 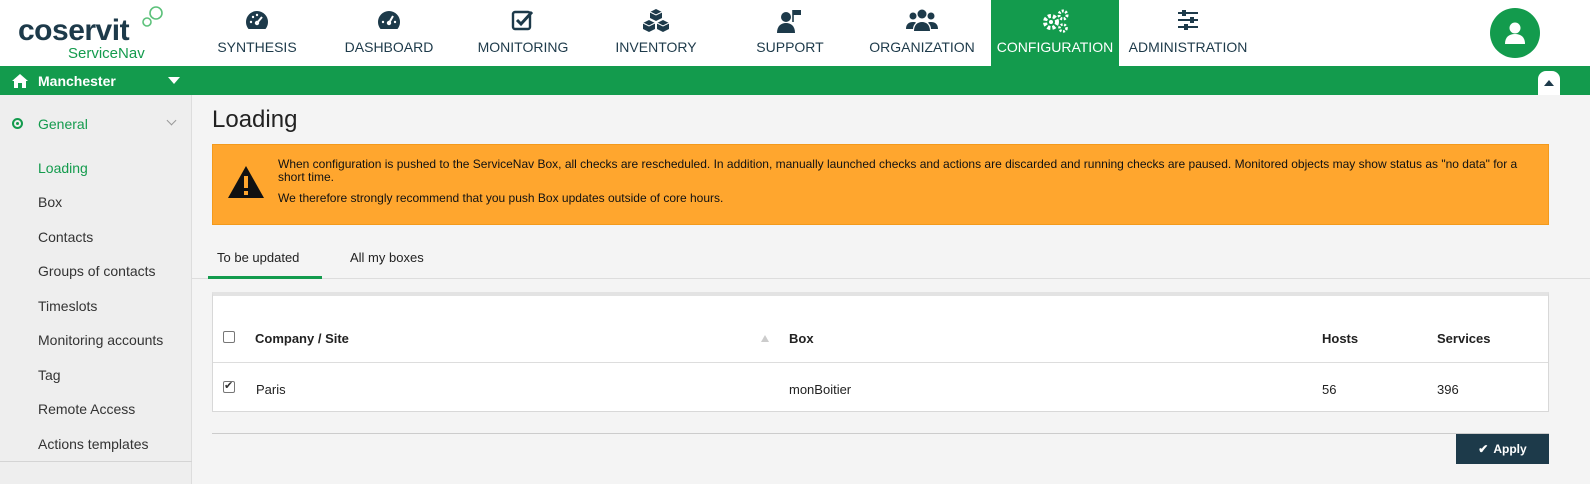 I want to click on sidebar-item-actions-templates: Actions templates, so click(x=93, y=444).